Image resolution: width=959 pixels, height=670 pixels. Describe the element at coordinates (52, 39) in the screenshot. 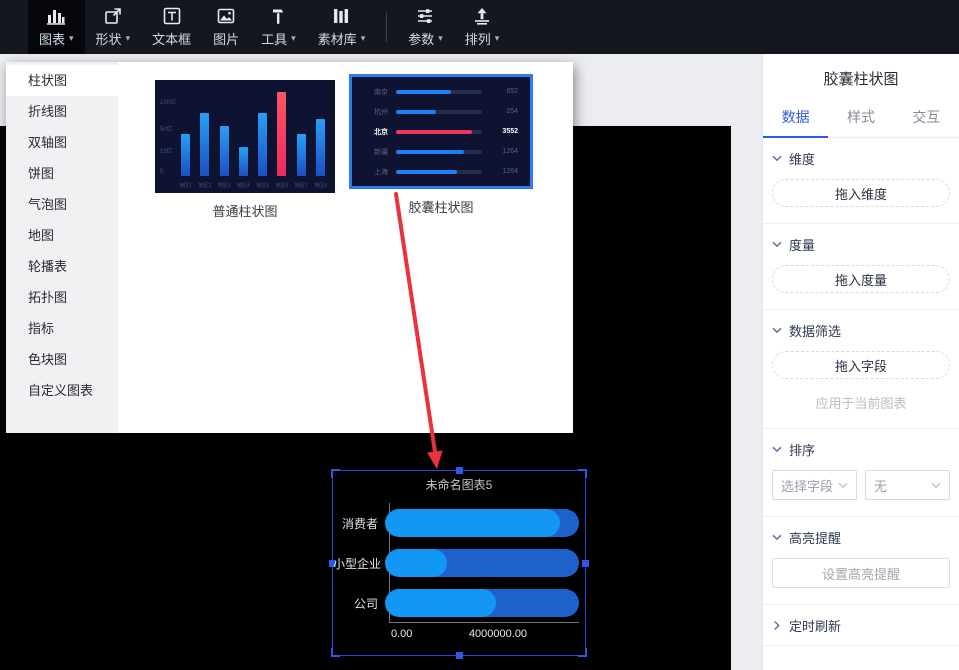

I see `toolbar-item-label: 图表` at that location.